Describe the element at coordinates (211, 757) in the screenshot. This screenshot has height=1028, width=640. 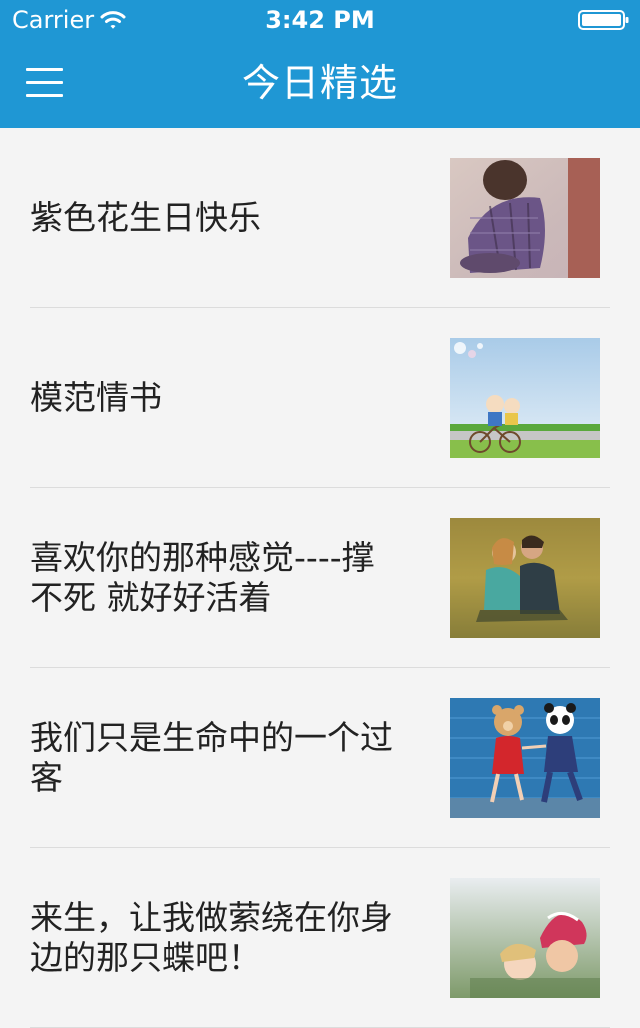
I see `article-title: 我们只是生命中的一个过客` at that location.